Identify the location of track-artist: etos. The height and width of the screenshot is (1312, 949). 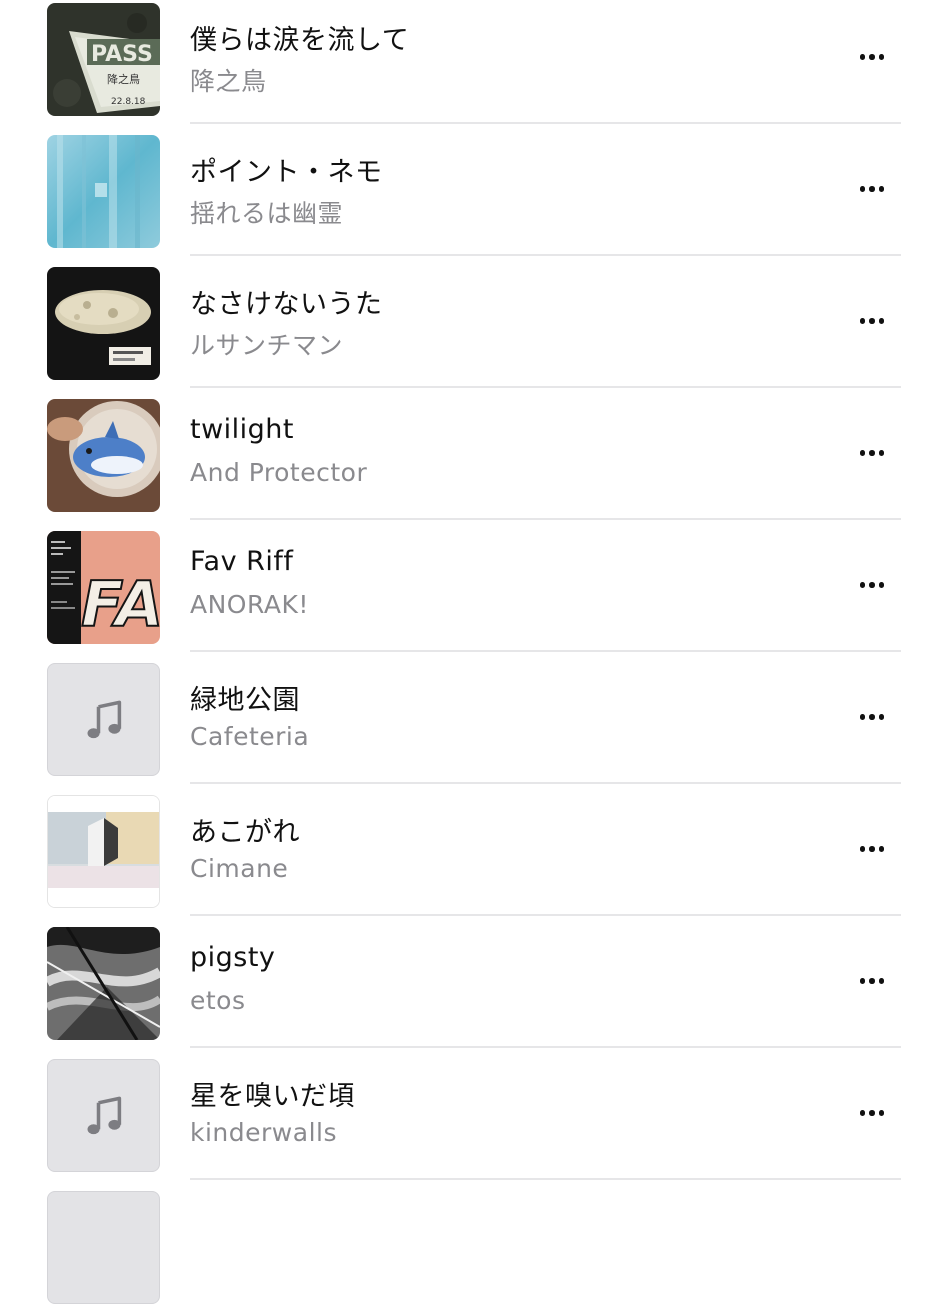
(218, 1000).